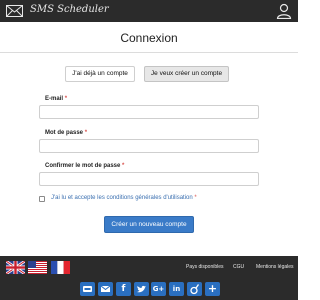 This screenshot has height=300, width=320. What do you see at coordinates (149, 224) in the screenshot?
I see `create-account-button: Créer un nouveau compte` at bounding box center [149, 224].